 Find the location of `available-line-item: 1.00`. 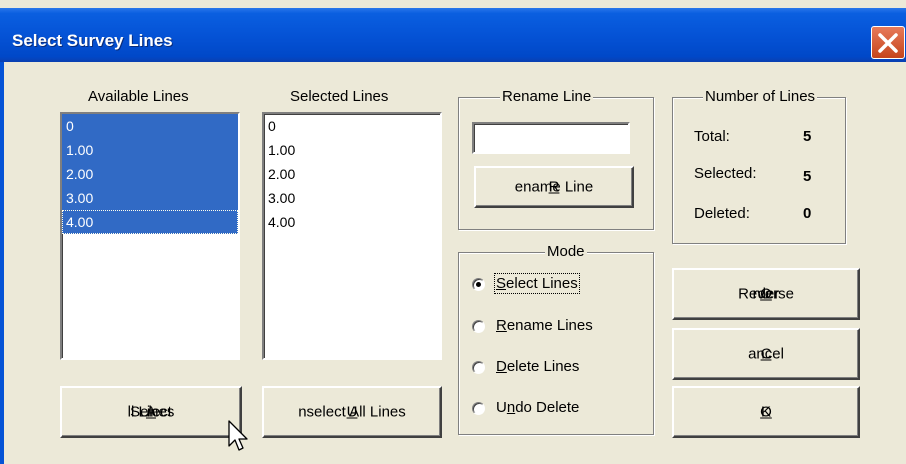

available-line-item: 1.00 is located at coordinates (150, 150).